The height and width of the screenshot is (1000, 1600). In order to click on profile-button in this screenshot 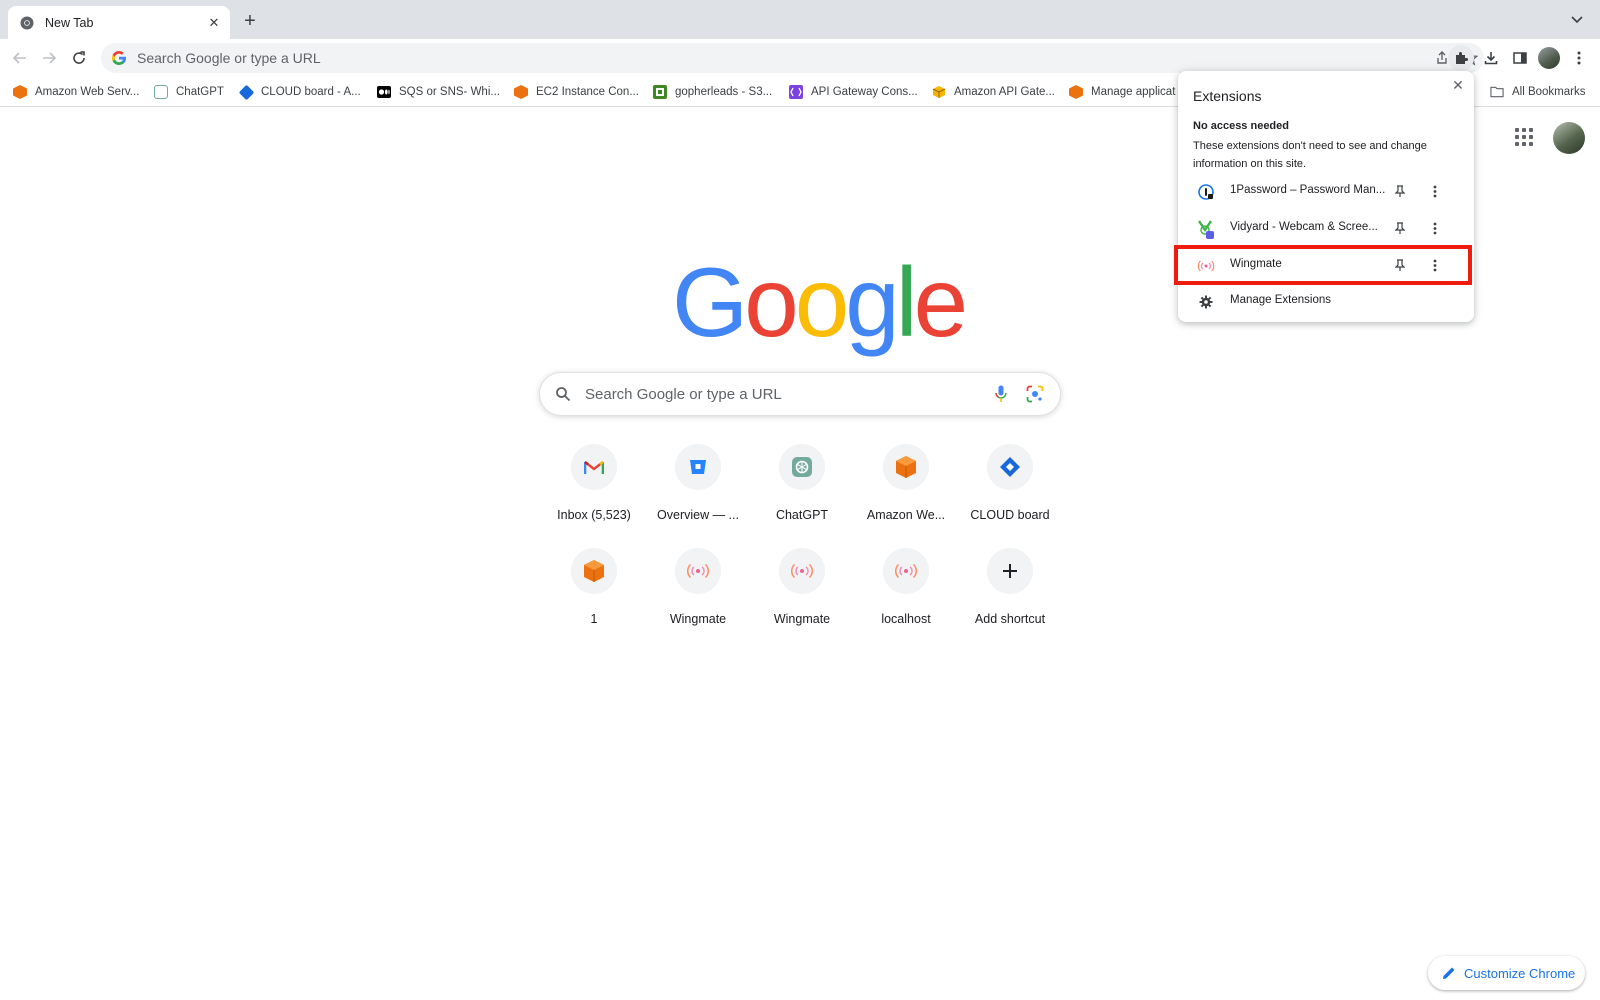, I will do `click(1549, 58)`.